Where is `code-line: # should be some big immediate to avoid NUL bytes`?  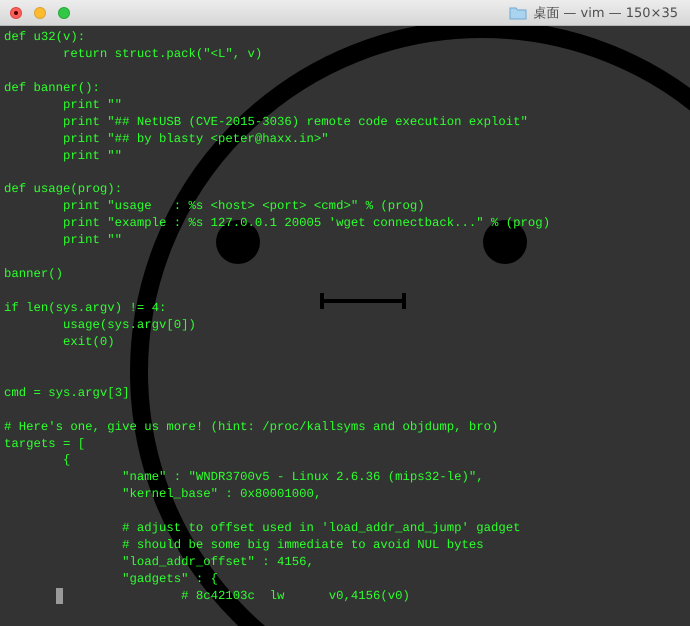
code-line: # should be some big immediate to avoid NUL bytes is located at coordinates (303, 545).